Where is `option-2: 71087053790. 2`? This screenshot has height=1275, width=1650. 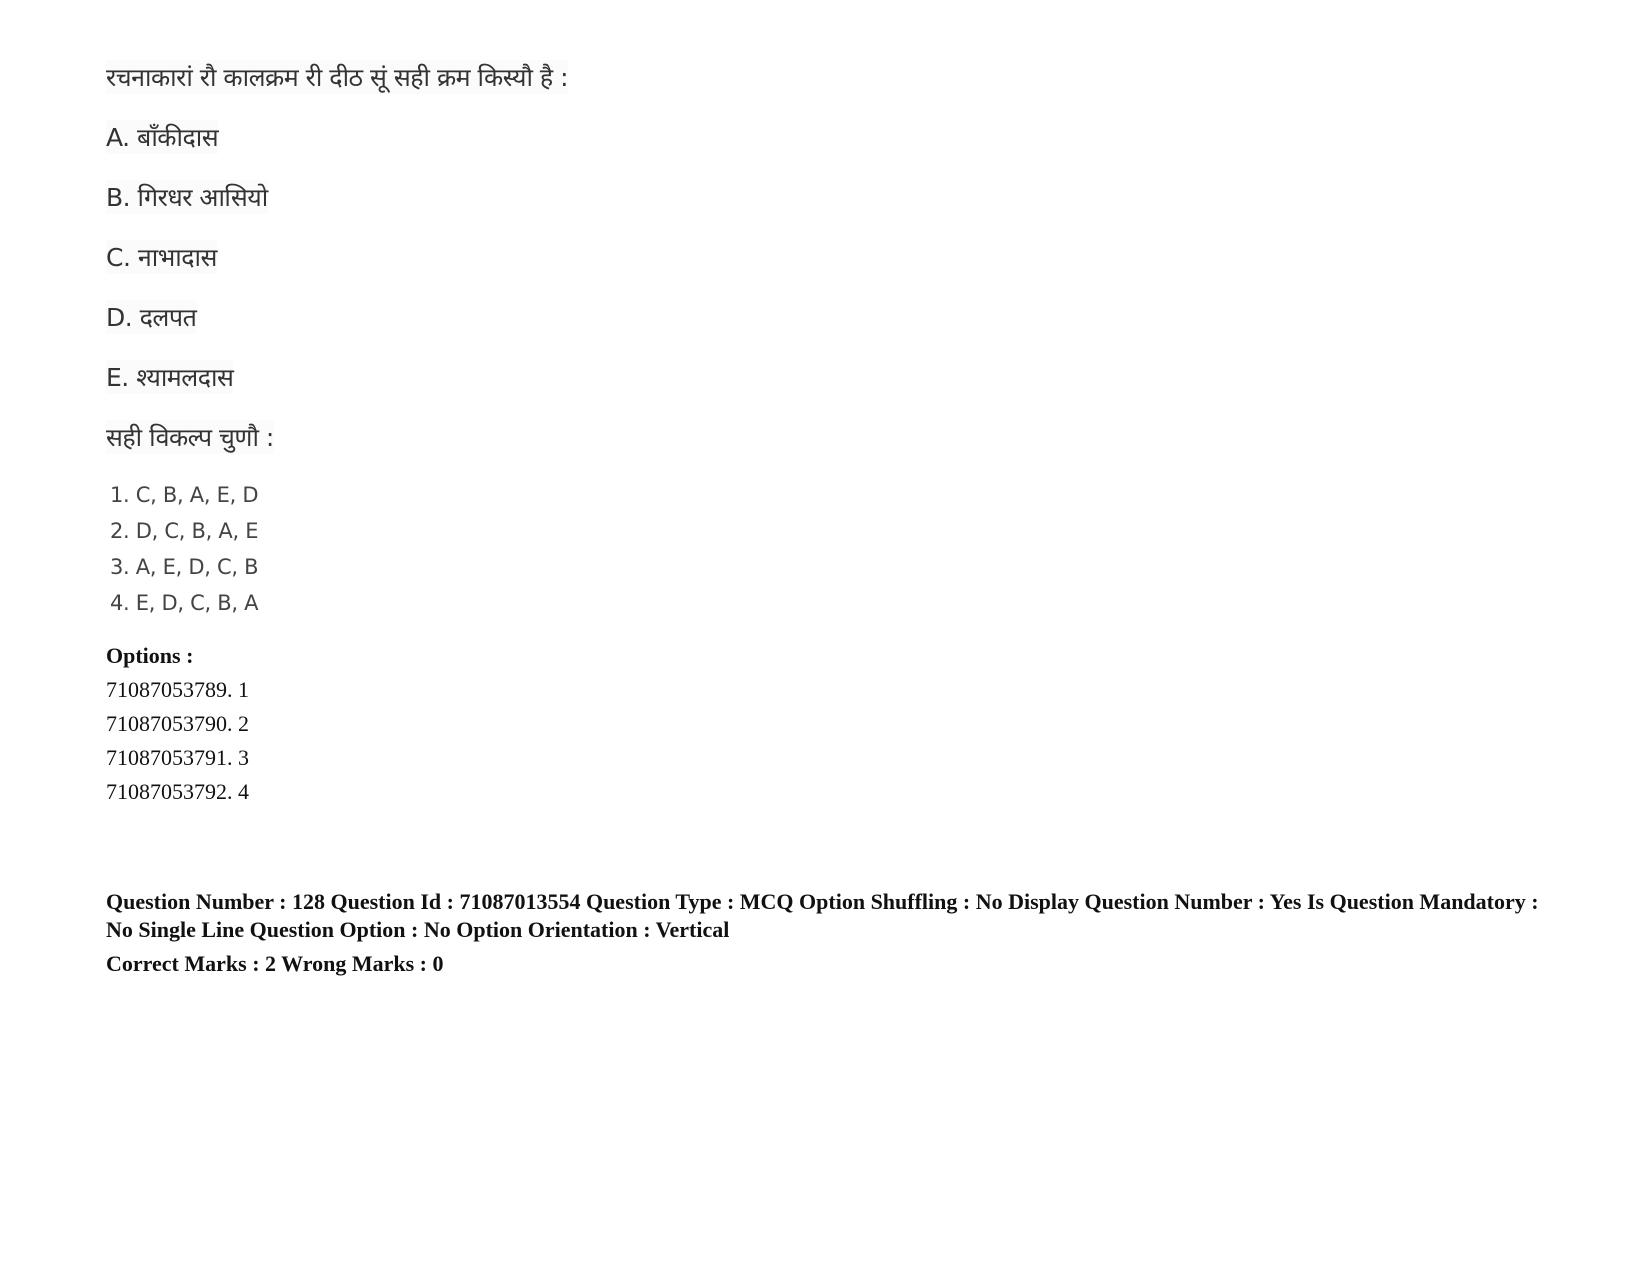
option-2: 71087053790. 2 is located at coordinates (177, 723).